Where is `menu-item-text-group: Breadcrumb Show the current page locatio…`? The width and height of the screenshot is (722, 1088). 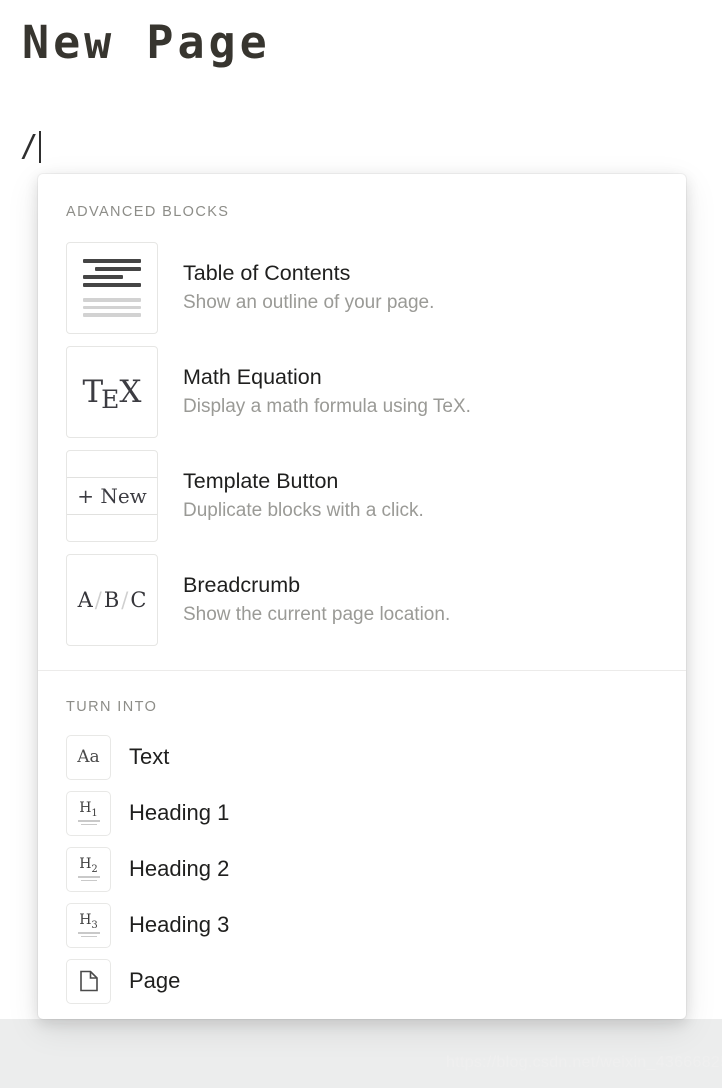
menu-item-text-group: Breadcrumb Show the current page locatio… is located at coordinates (316, 600).